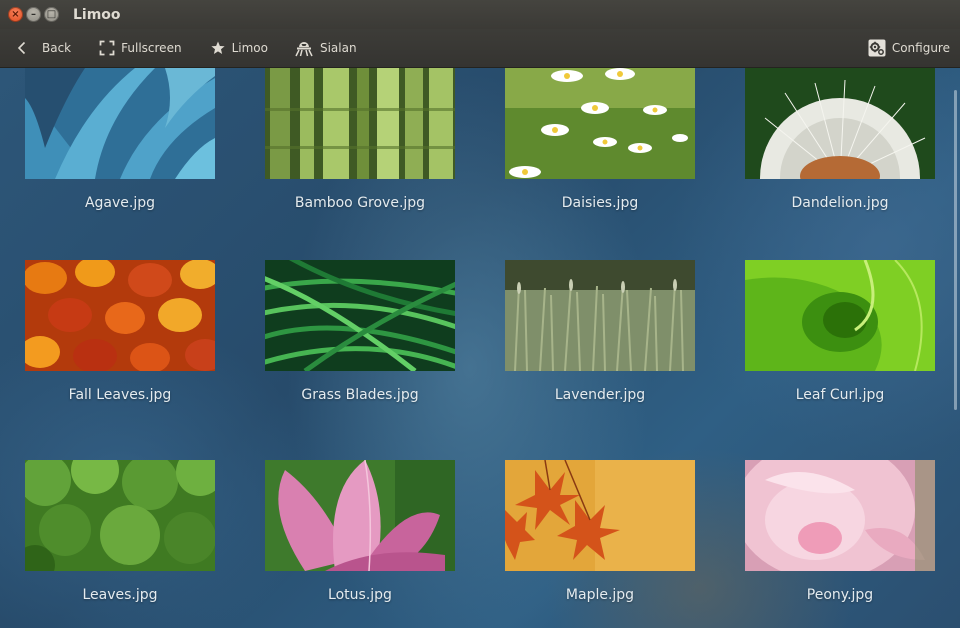  I want to click on thumbnail-caption: Agave.jpg, so click(120, 203).